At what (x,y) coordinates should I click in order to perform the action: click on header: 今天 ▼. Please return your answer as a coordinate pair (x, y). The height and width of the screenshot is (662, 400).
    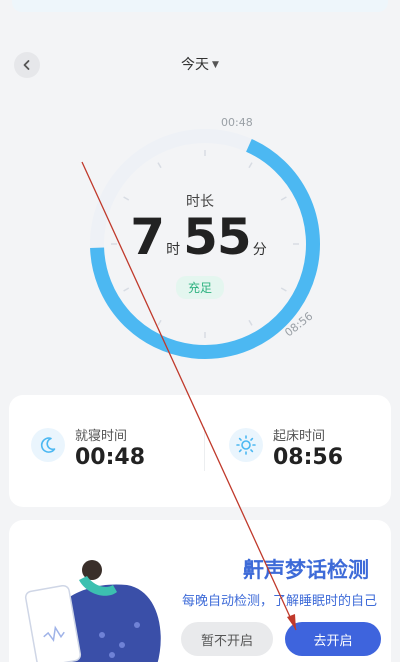
    Looking at the image, I should click on (200, 64).